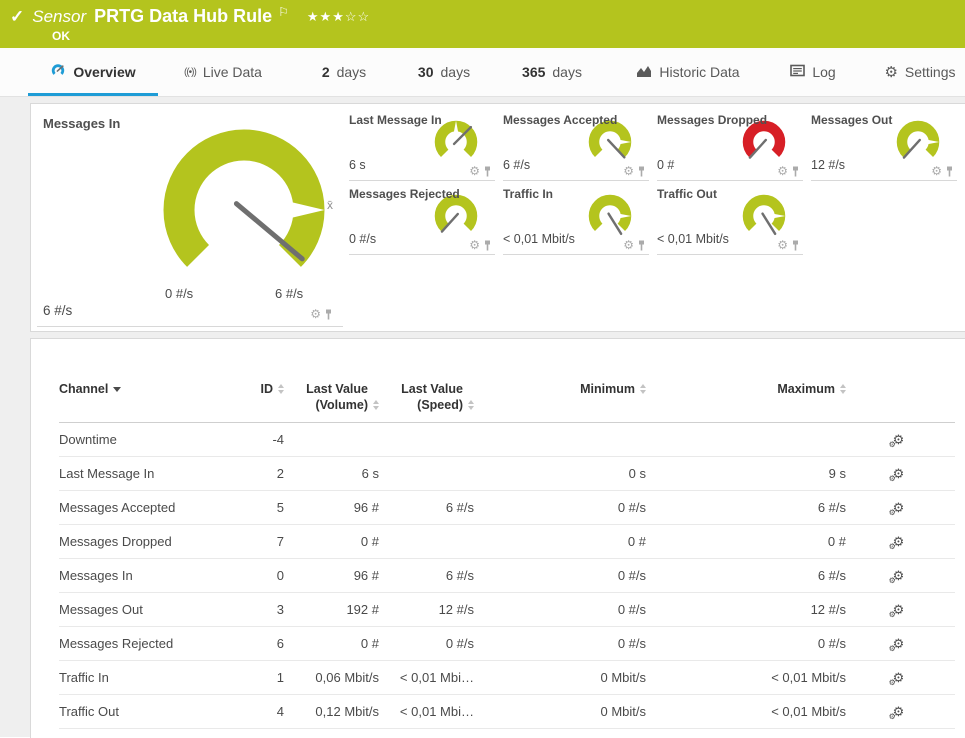 The width and height of the screenshot is (965, 738). Describe the element at coordinates (331, 397) in the screenshot. I see `column-header-vol: Last Value (Volume)` at that location.